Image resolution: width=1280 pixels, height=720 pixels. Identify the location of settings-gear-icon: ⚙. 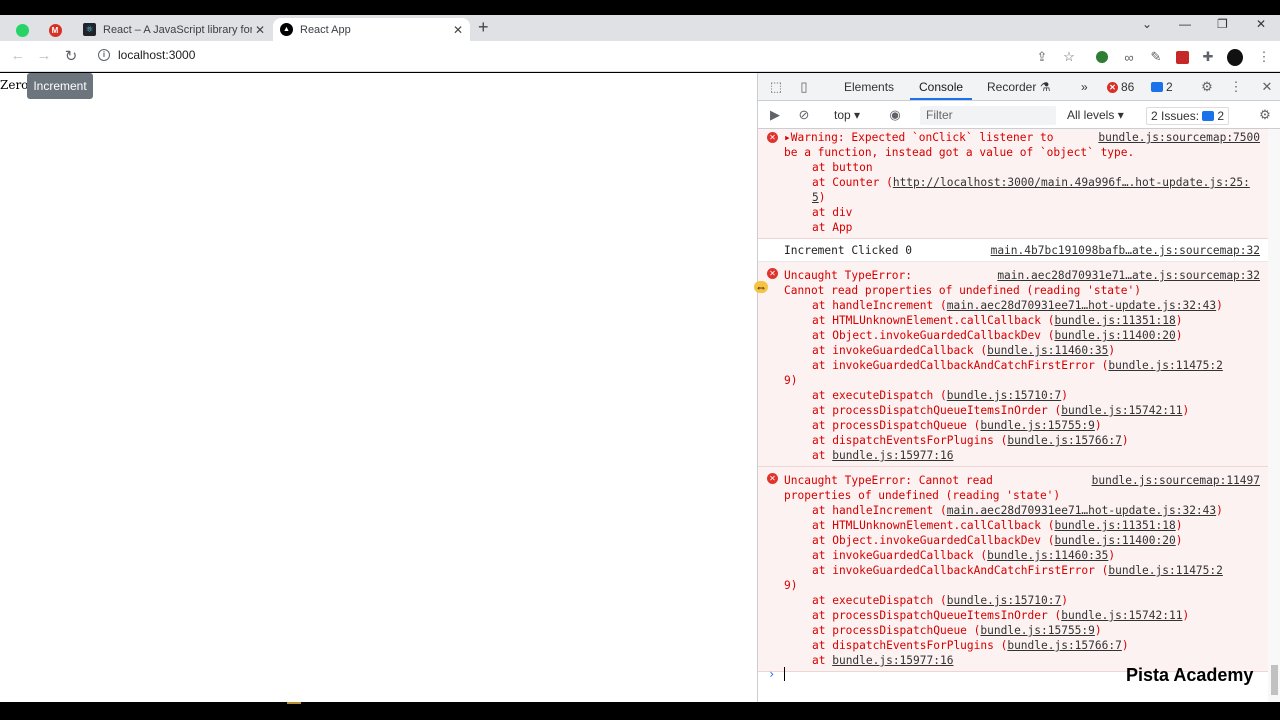
(1207, 87).